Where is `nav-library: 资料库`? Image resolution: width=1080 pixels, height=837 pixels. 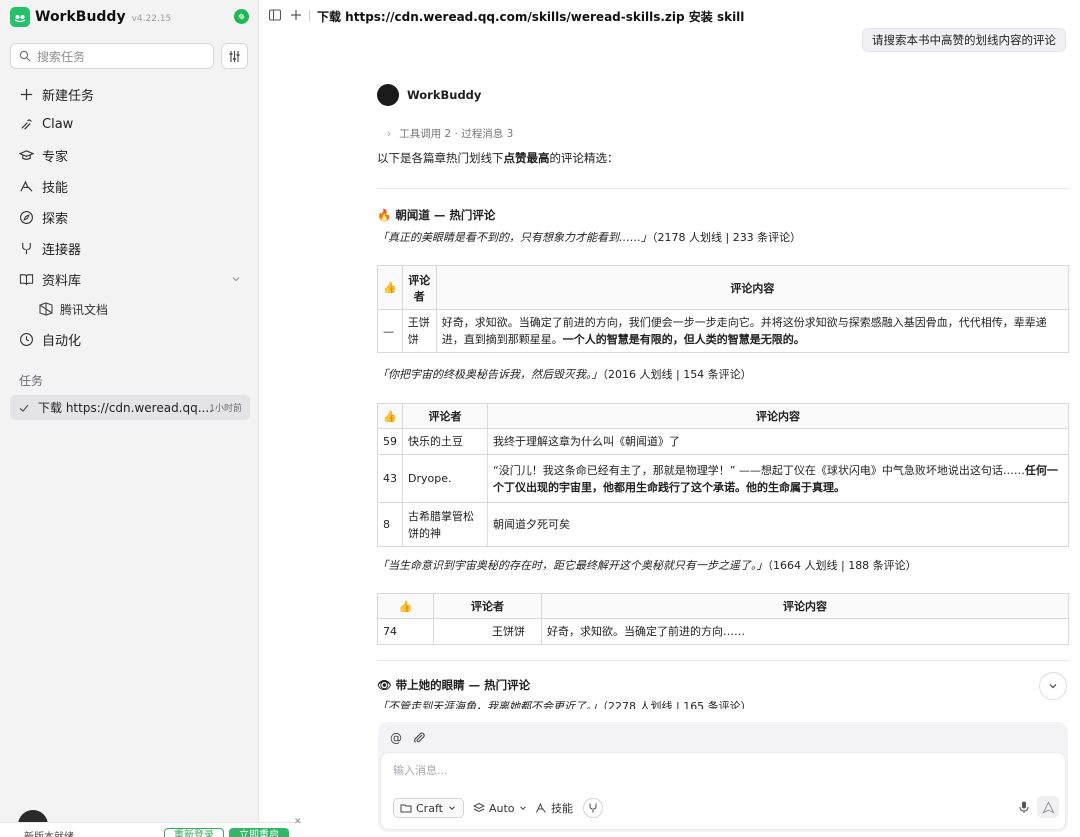 nav-library: 资料库 is located at coordinates (130, 279).